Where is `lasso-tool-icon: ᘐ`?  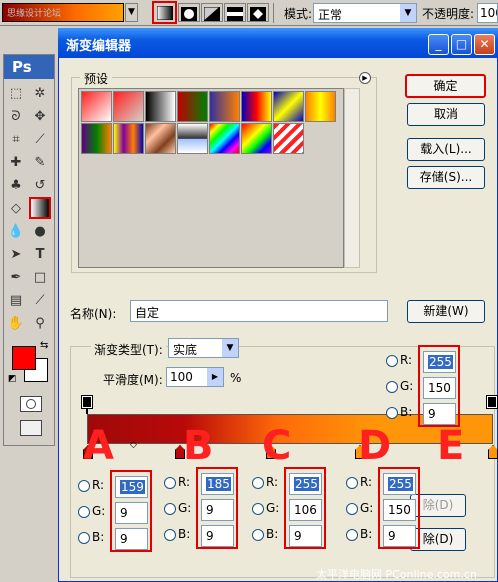
lasso-tool-icon: ᘐ is located at coordinates (16, 116).